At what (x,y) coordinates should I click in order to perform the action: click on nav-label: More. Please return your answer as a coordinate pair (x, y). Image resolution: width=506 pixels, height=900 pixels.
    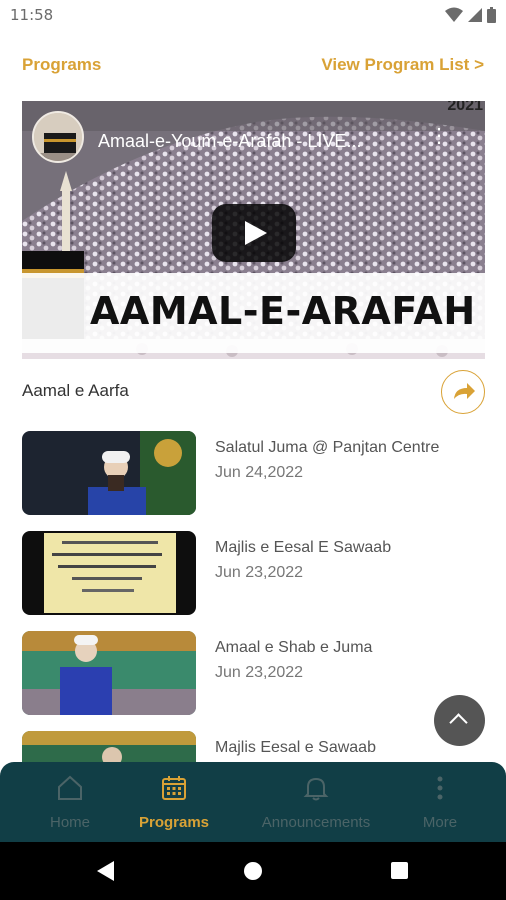
    Looking at the image, I should click on (440, 822).